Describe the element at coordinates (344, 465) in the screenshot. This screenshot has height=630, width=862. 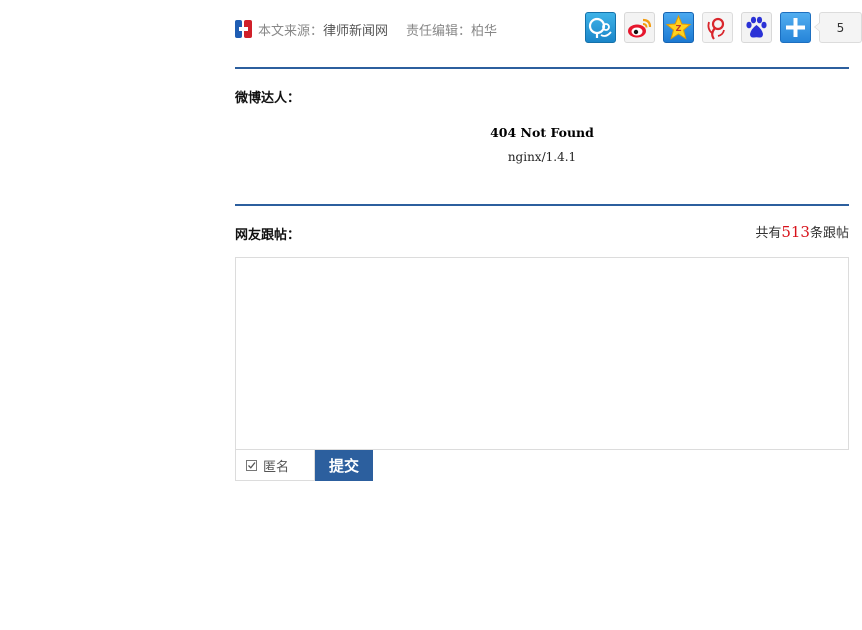
I see `submit-button: 提交` at that location.